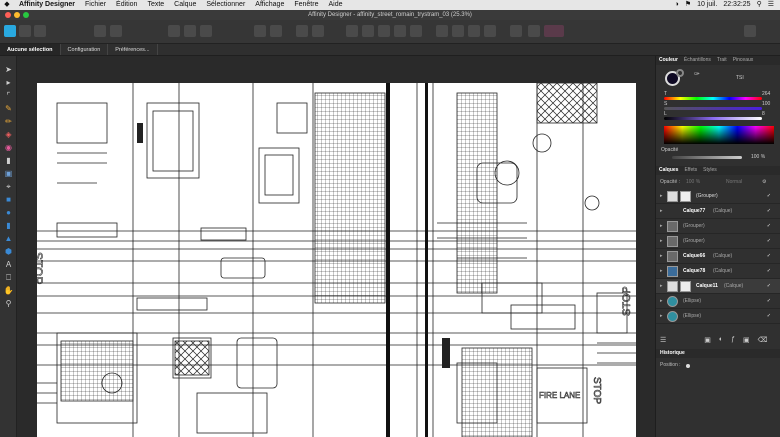 This screenshot has height=437, width=780. What do you see at coordinates (8, 225) in the screenshot?
I see `rounded-rect-tool-icon: ▮` at bounding box center [8, 225].